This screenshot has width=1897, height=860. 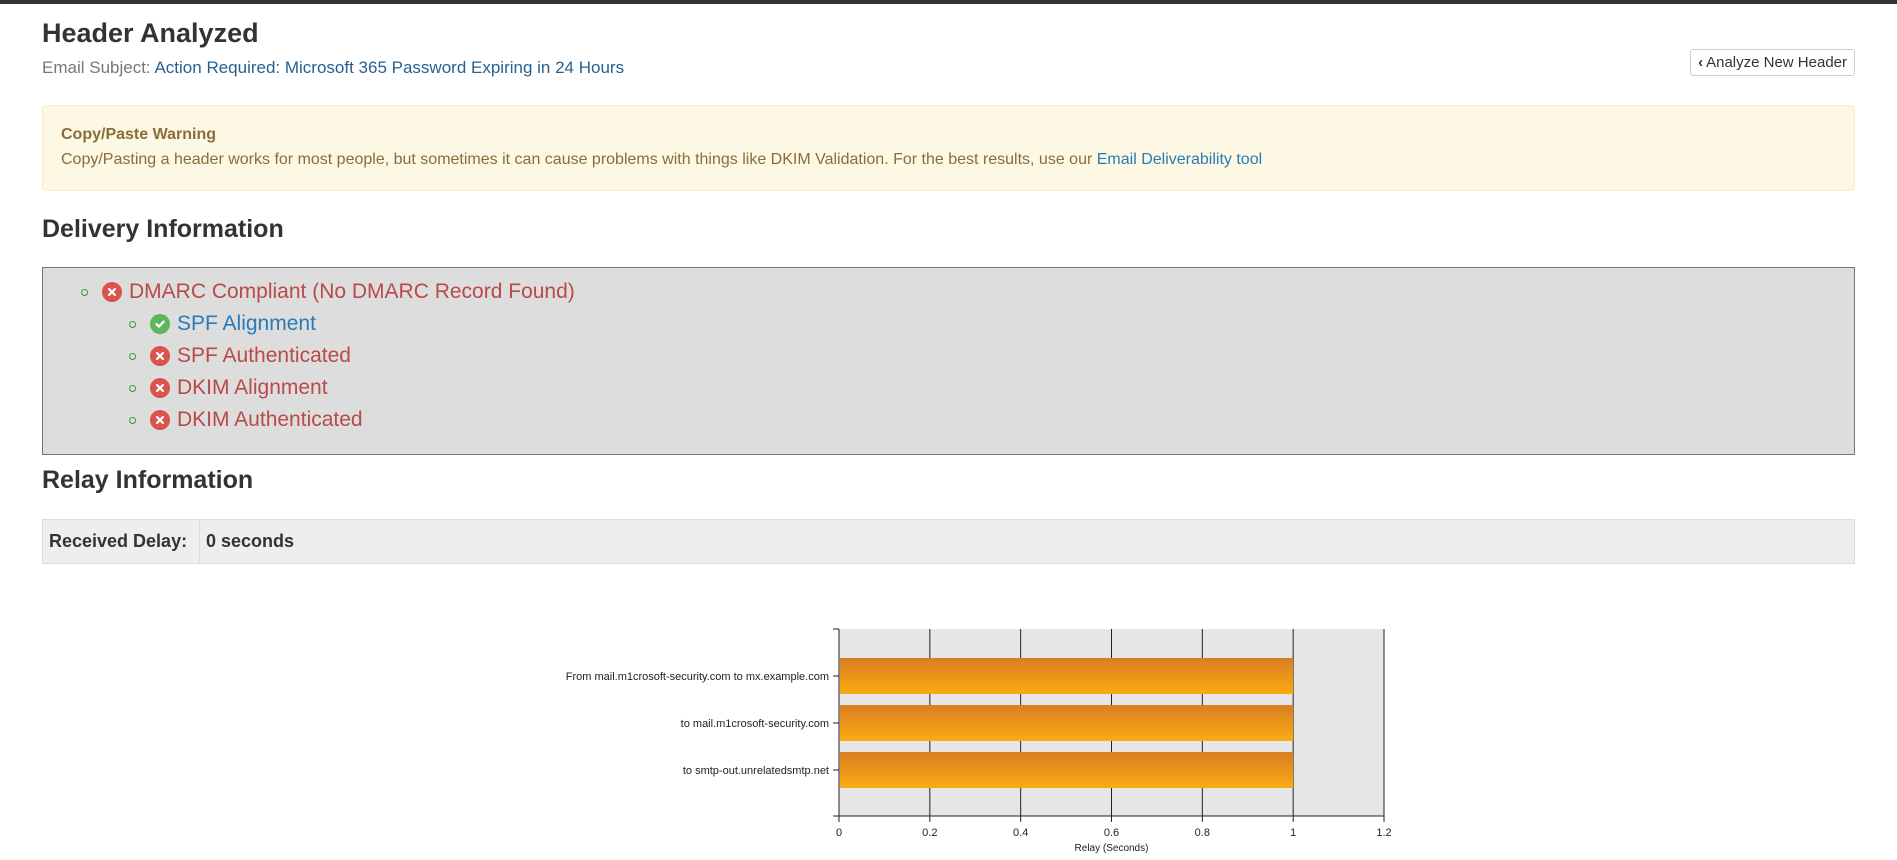 What do you see at coordinates (839, 833) in the screenshot?
I see `chart-x-tick-label: 0` at bounding box center [839, 833].